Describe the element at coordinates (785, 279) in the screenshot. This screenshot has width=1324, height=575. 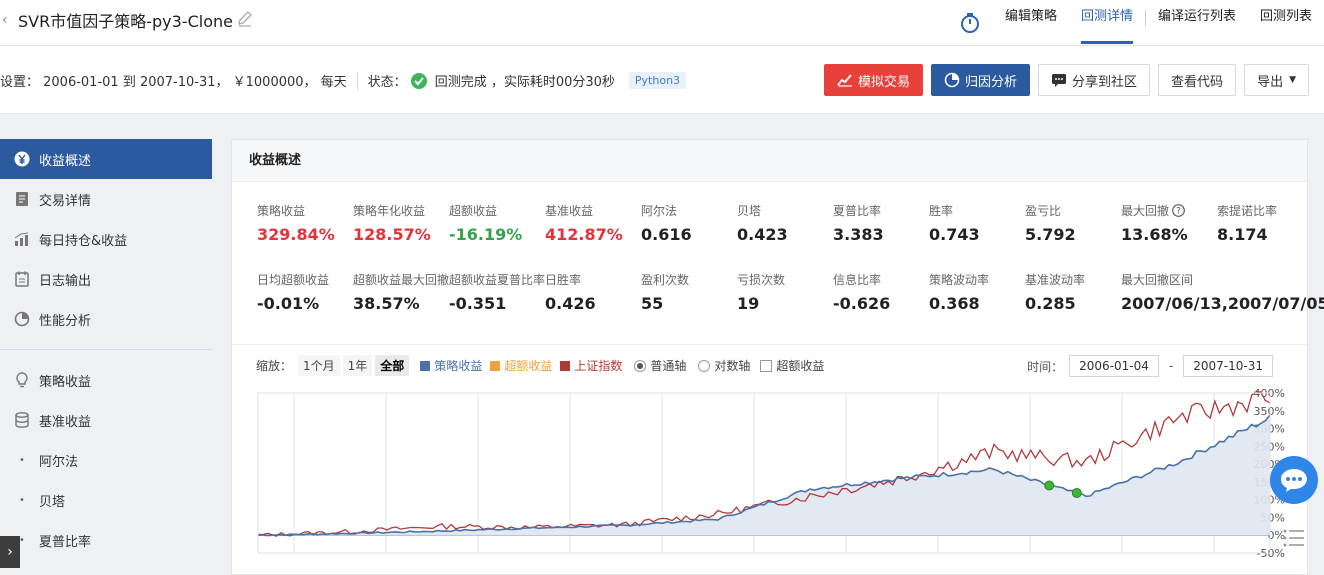
I see `metric-label: 亏损次数` at that location.